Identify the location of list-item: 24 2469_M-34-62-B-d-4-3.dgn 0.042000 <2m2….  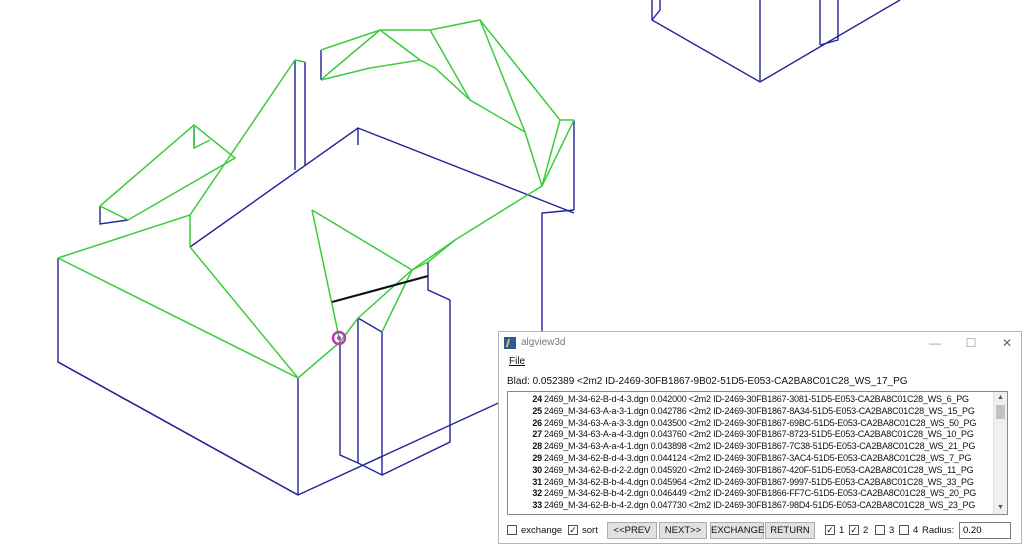
(751, 400).